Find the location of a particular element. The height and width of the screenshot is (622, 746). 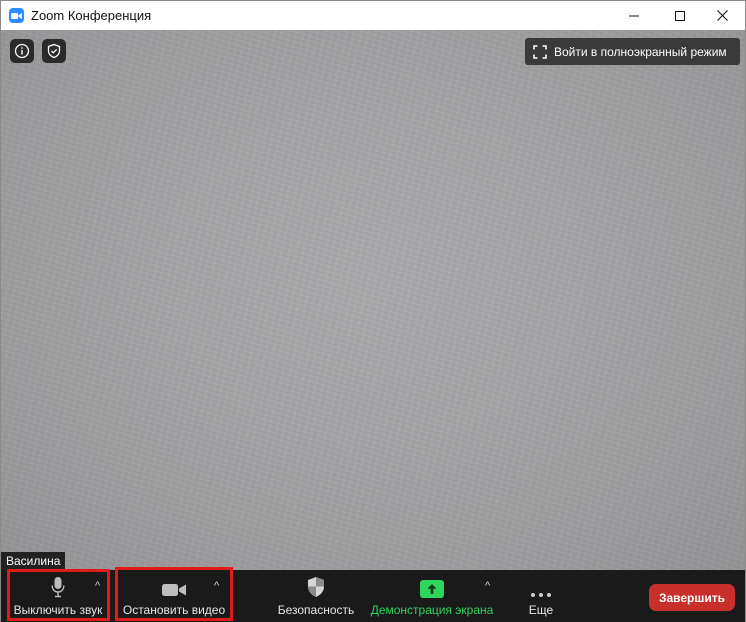

close-button is located at coordinates (722, 15).